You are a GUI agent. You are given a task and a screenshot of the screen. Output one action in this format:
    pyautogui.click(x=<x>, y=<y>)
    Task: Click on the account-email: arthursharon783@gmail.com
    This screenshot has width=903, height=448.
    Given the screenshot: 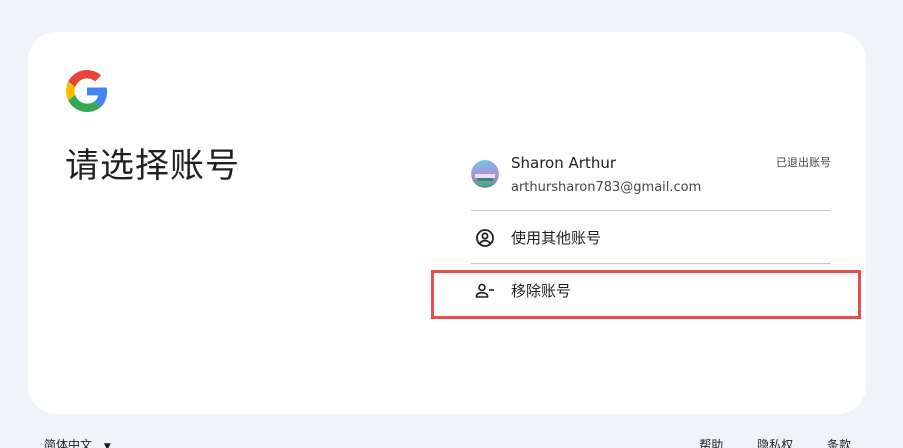 What is the action you would take?
    pyautogui.click(x=606, y=187)
    